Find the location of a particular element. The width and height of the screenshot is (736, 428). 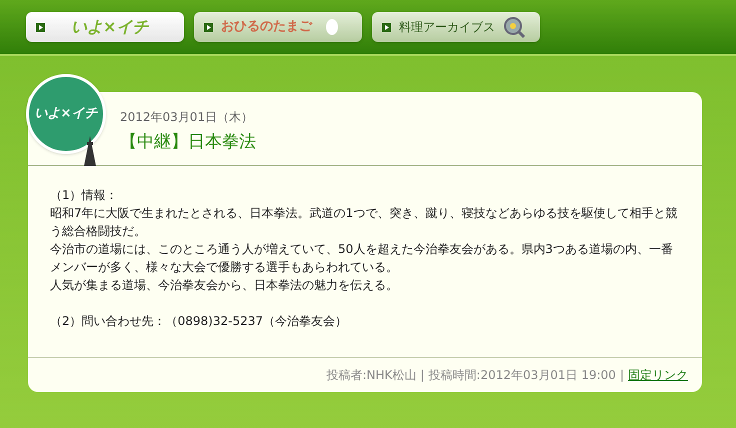

tower-icon is located at coordinates (90, 151).